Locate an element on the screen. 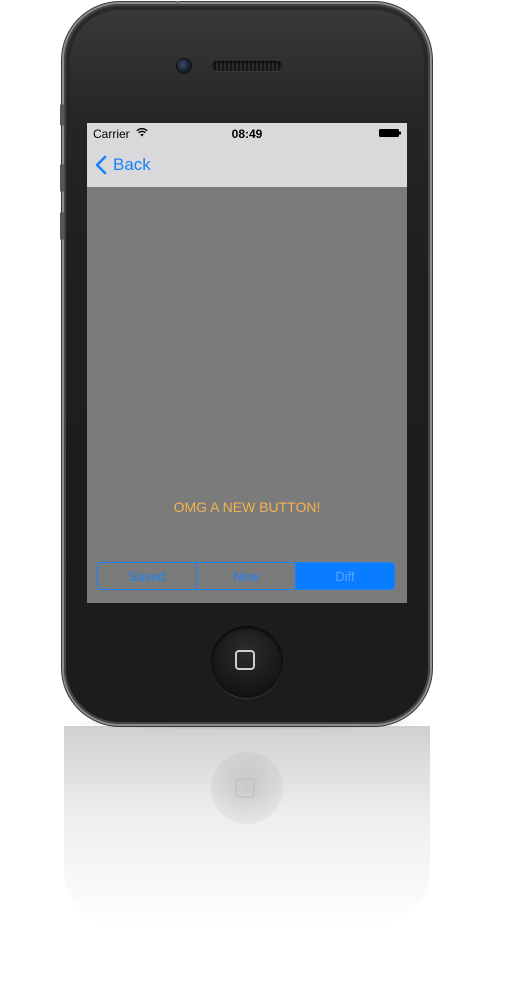 Image resolution: width=508 pixels, height=995 pixels. chevron-left-icon is located at coordinates (101, 165).